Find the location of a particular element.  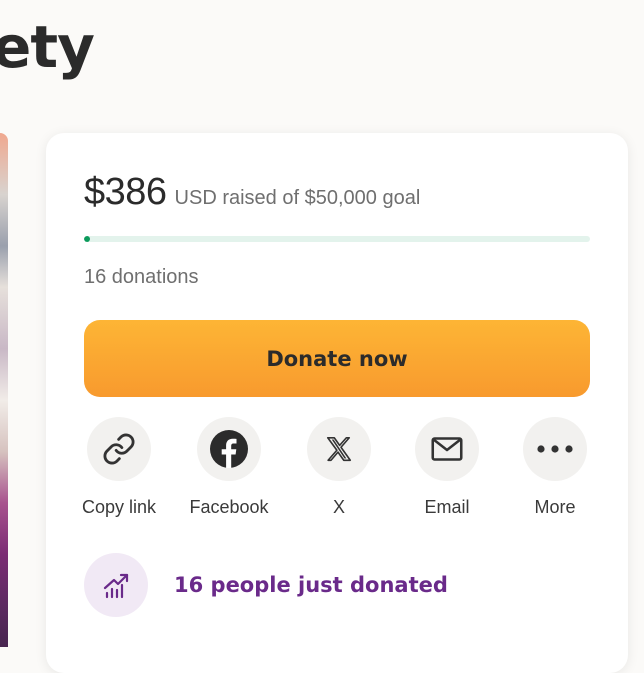

donation-count: 16 donations is located at coordinates (141, 277).